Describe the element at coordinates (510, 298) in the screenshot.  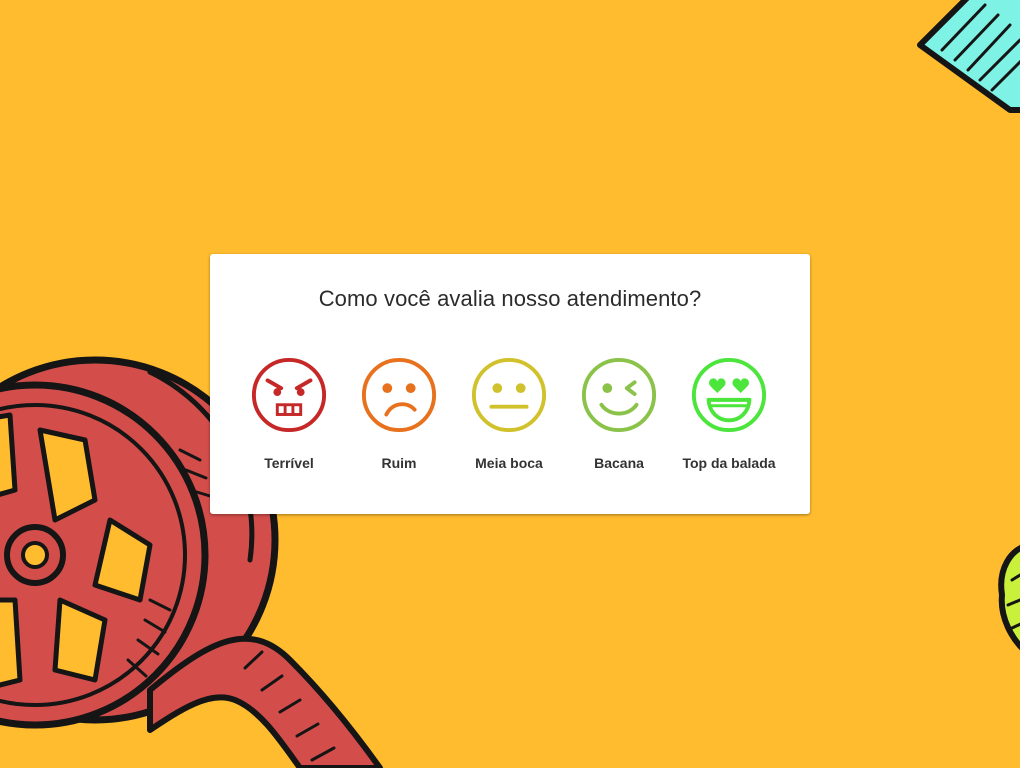
I see `dialog-title: Como você avalia nosso atendimento?` at that location.